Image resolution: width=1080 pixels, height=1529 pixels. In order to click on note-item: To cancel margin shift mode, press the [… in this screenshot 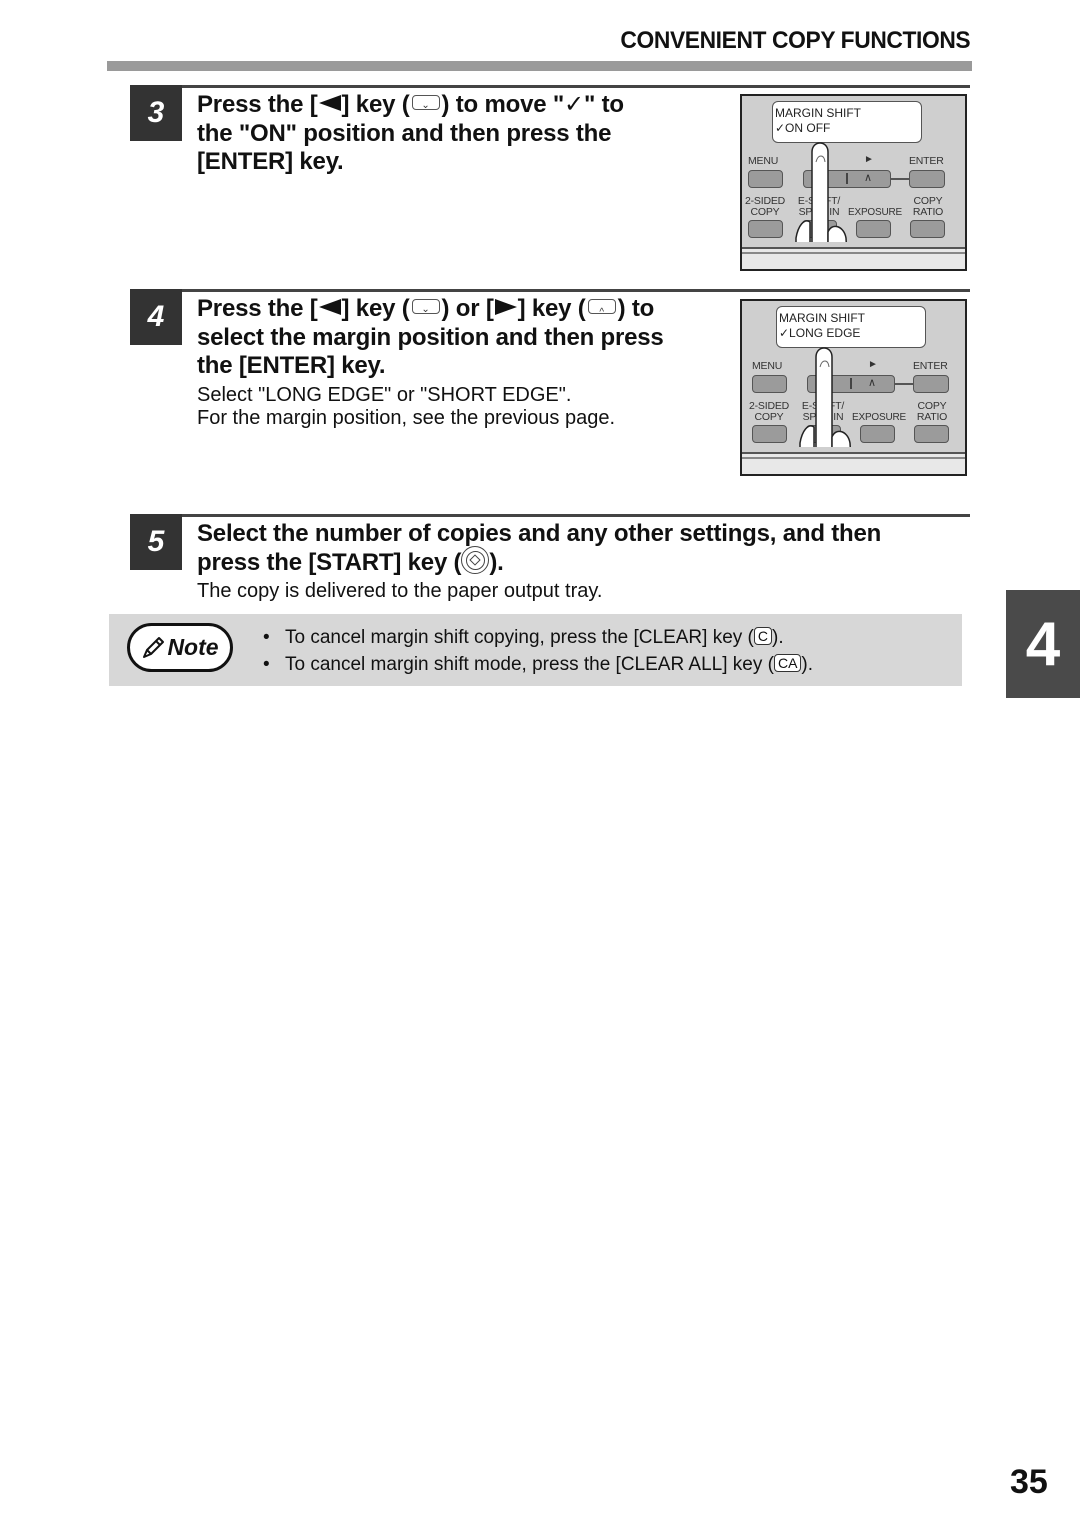, I will do `click(538, 664)`.